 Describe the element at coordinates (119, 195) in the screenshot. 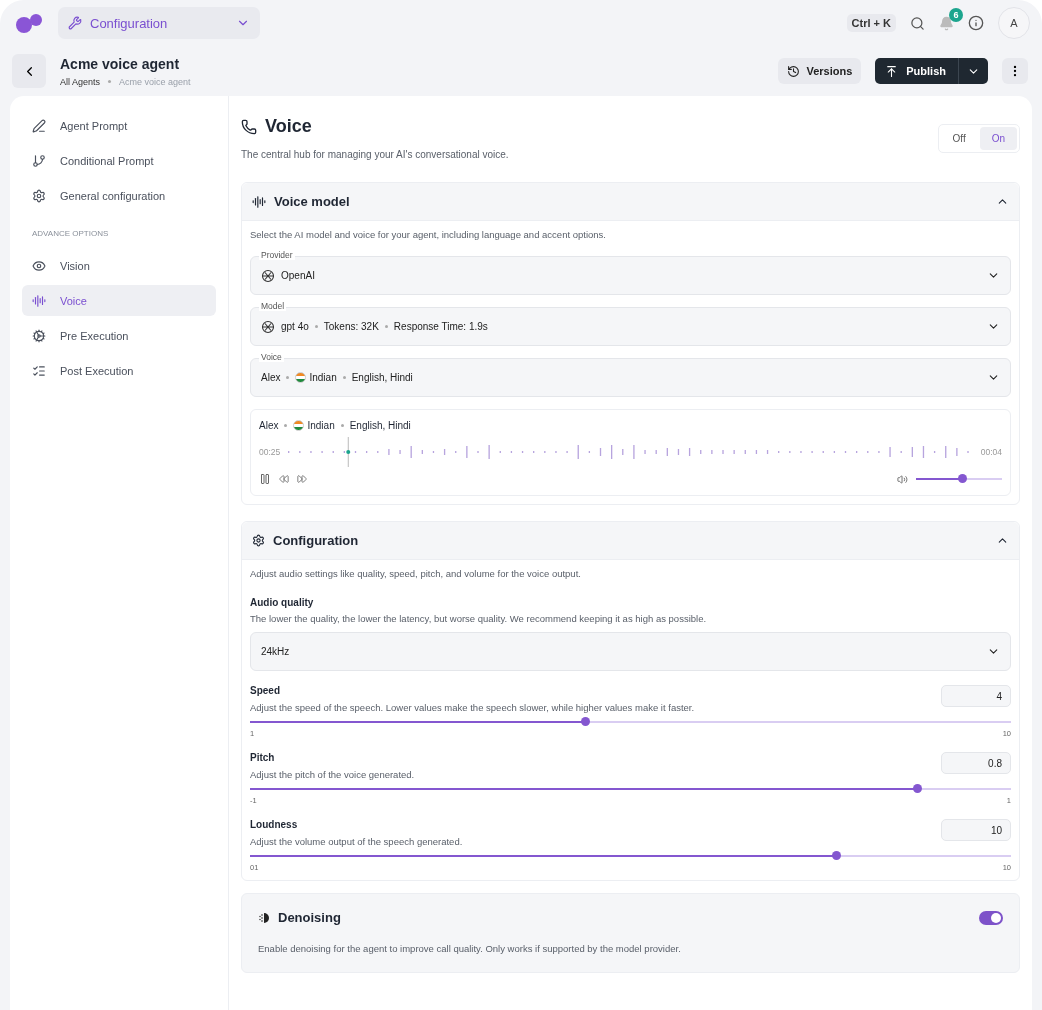

I see `sidebar-item: General configuration` at that location.